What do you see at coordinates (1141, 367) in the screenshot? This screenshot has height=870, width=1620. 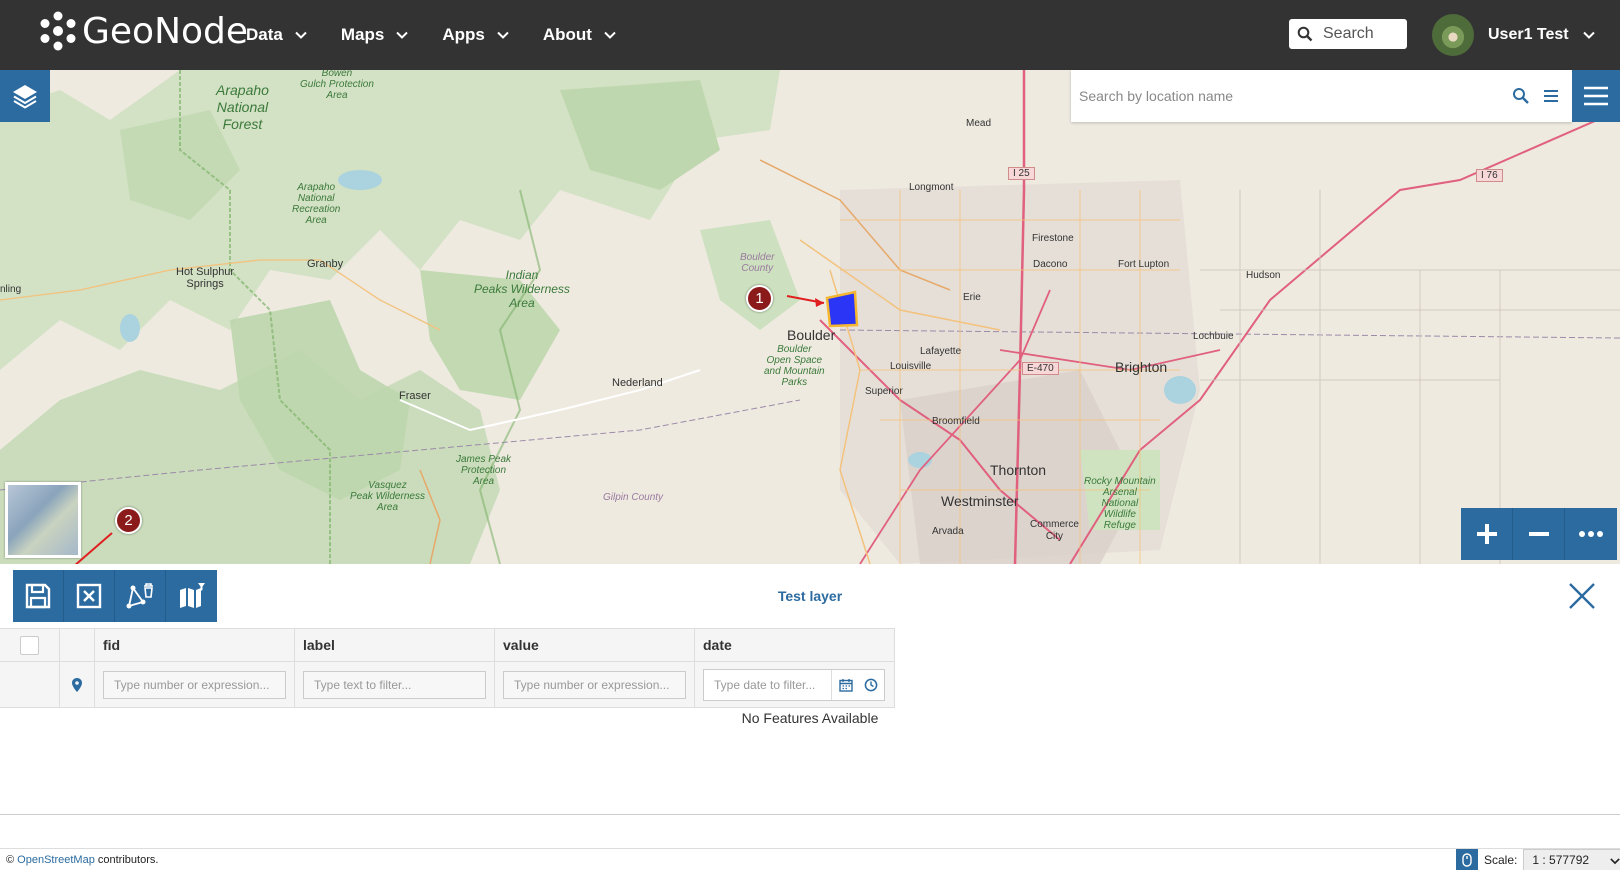 I see `map-label: Brighton` at bounding box center [1141, 367].